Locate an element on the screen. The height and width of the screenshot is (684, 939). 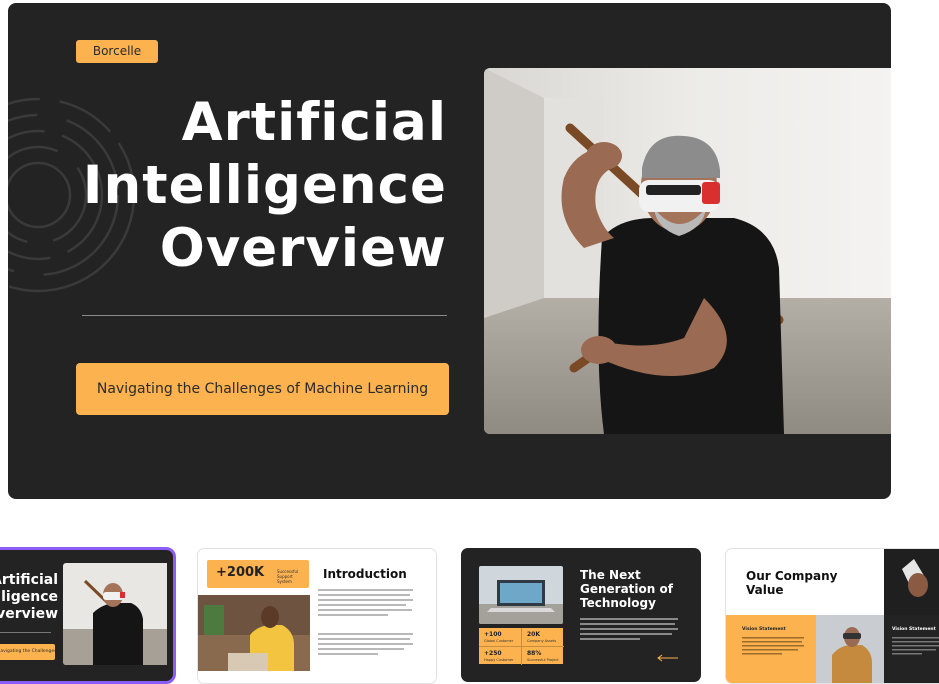
thumb-2-photo is located at coordinates (254, 633).